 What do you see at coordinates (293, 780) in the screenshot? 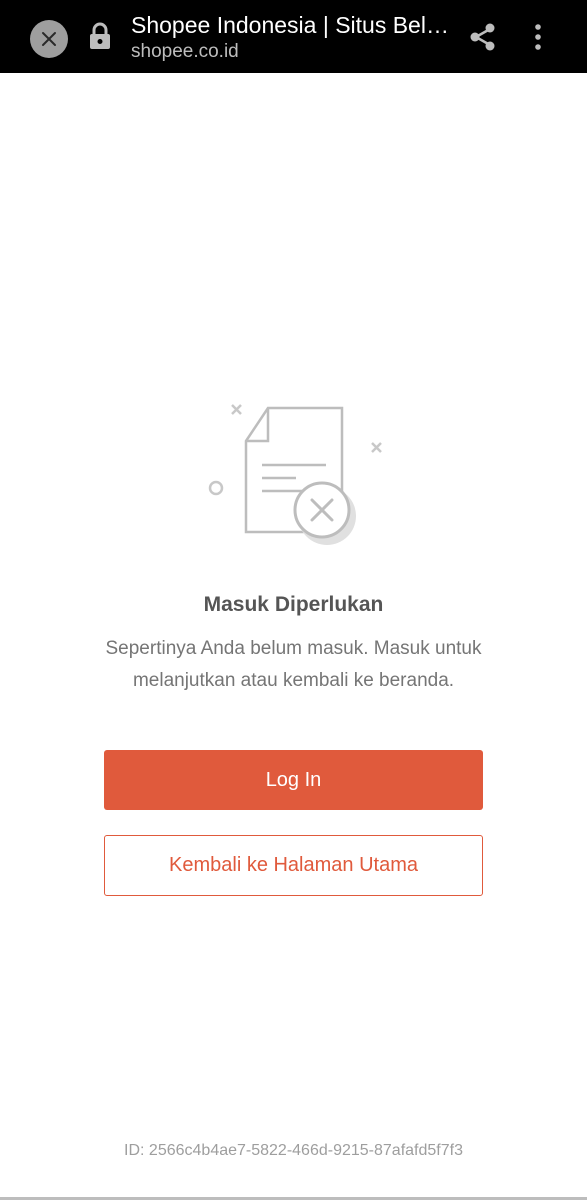
I see `login-button: Log In` at bounding box center [293, 780].